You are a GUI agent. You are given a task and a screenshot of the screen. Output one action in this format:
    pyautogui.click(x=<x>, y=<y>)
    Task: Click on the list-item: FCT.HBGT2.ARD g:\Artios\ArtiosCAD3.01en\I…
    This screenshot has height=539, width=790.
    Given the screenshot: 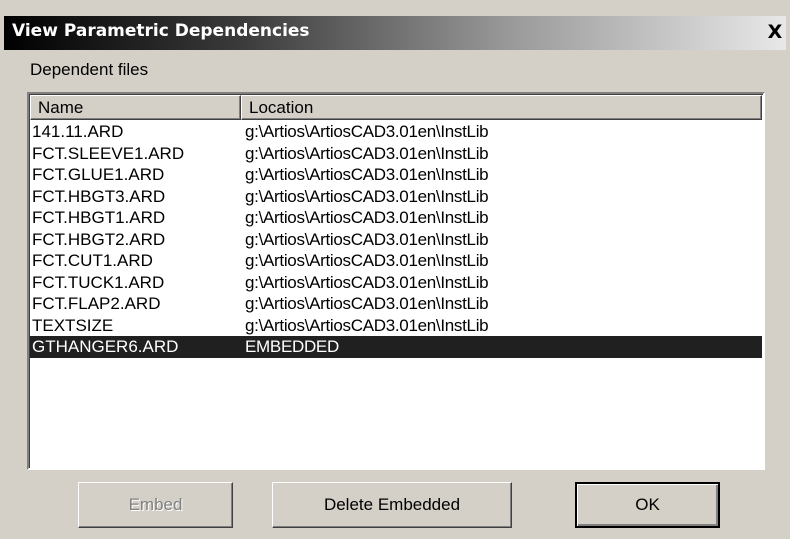 What is the action you would take?
    pyautogui.click(x=396, y=240)
    